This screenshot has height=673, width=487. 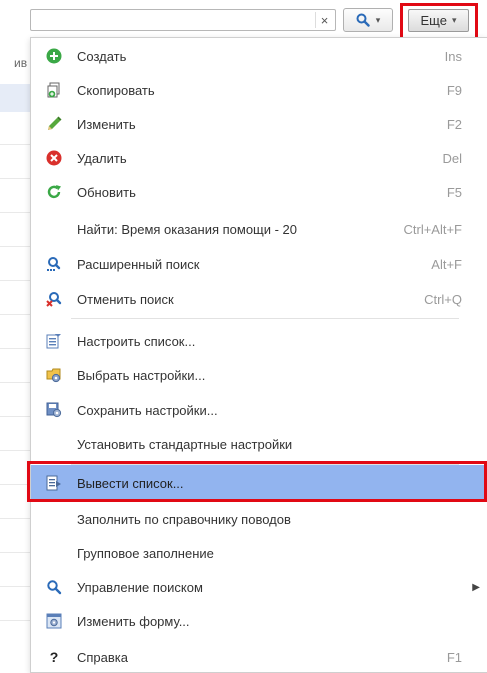 What do you see at coordinates (54, 192) in the screenshot?
I see `refresh-icon` at bounding box center [54, 192].